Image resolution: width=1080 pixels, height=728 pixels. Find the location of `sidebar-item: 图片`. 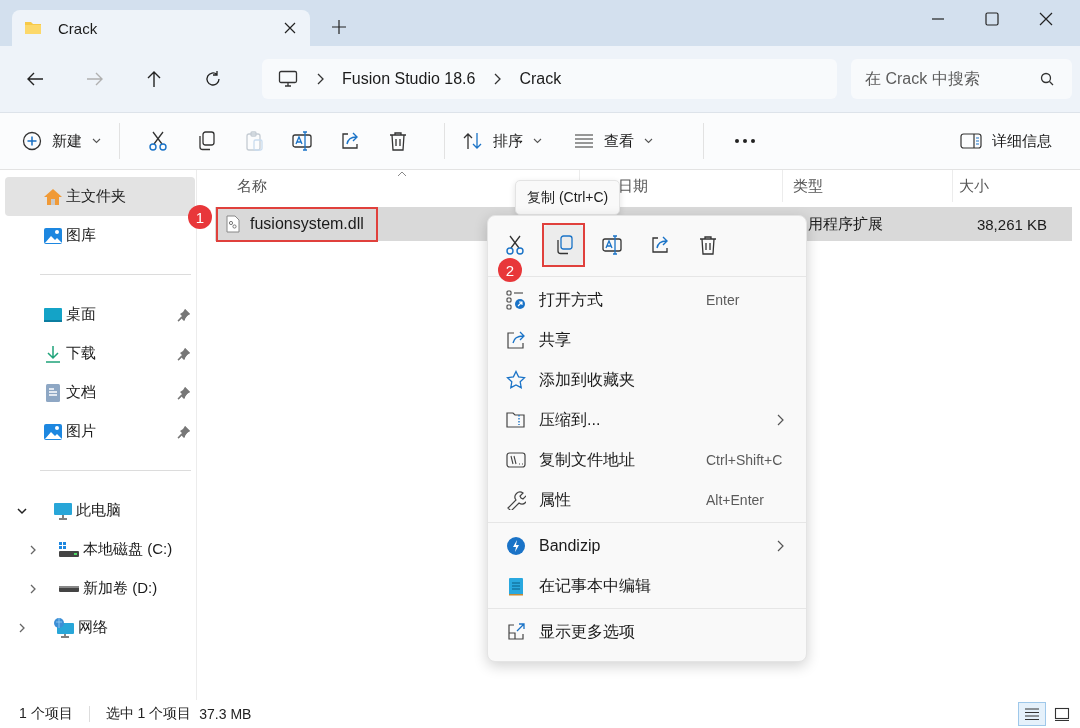

sidebar-item: 图片 is located at coordinates (100, 431).